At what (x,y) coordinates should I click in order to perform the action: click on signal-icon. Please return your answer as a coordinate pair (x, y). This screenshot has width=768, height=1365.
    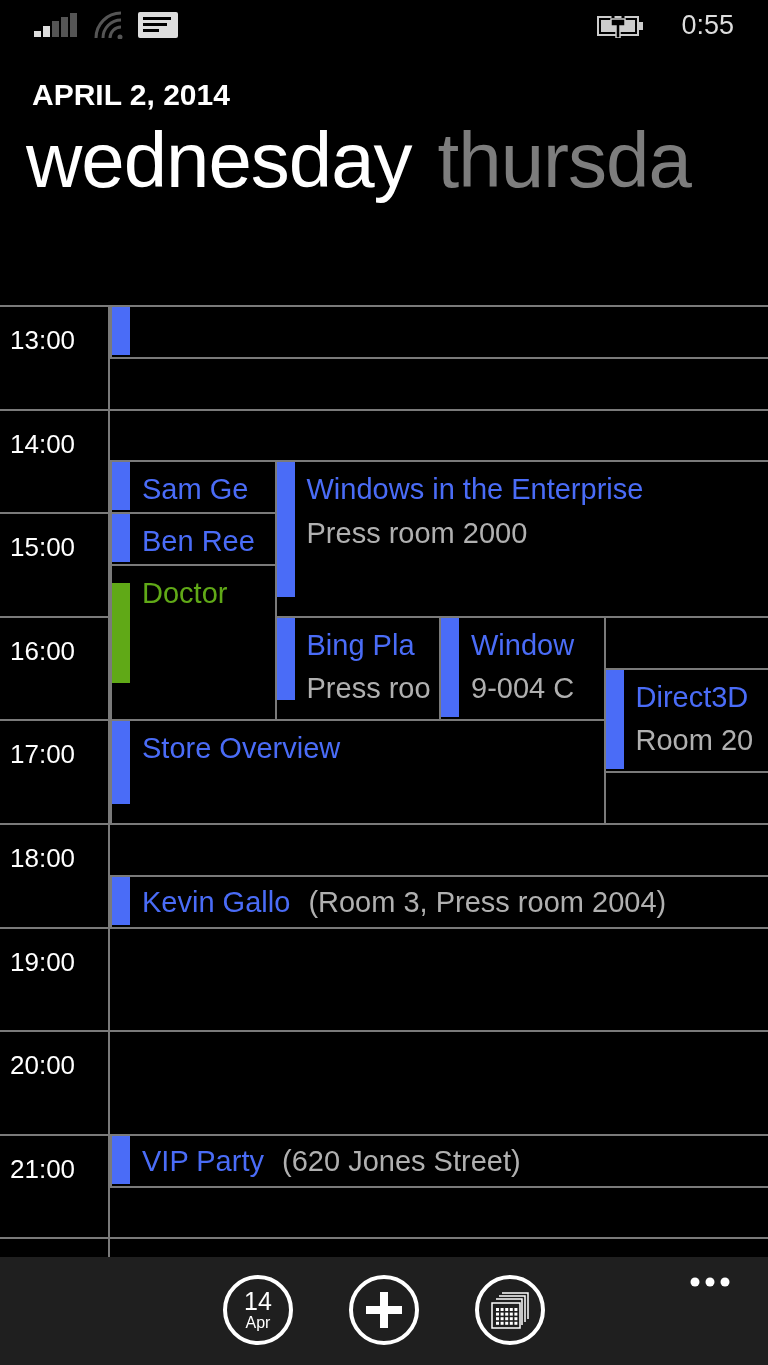
    Looking at the image, I should click on (57, 25).